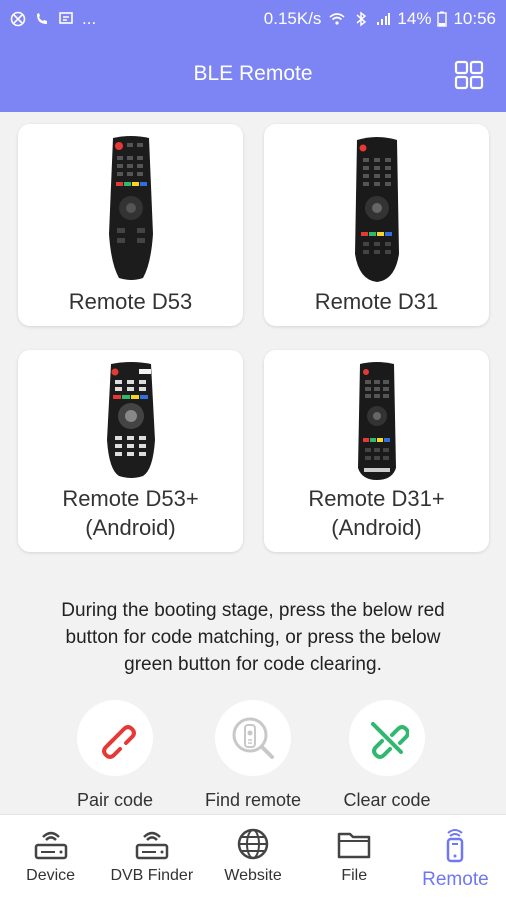 This screenshot has width=506, height=900. I want to click on find-remote-circle, so click(253, 738).